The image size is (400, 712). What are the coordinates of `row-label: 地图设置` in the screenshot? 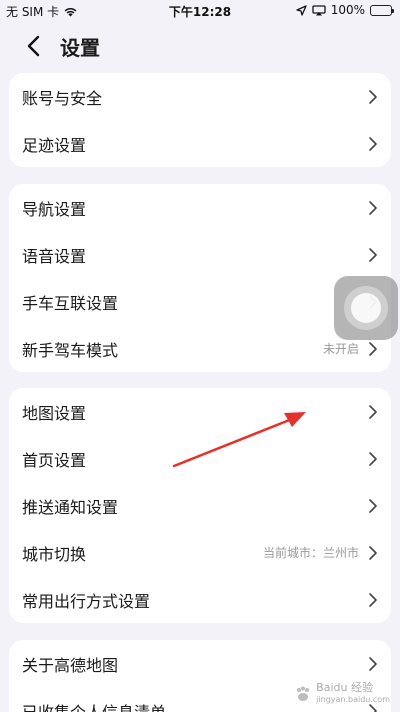 It's located at (54, 413).